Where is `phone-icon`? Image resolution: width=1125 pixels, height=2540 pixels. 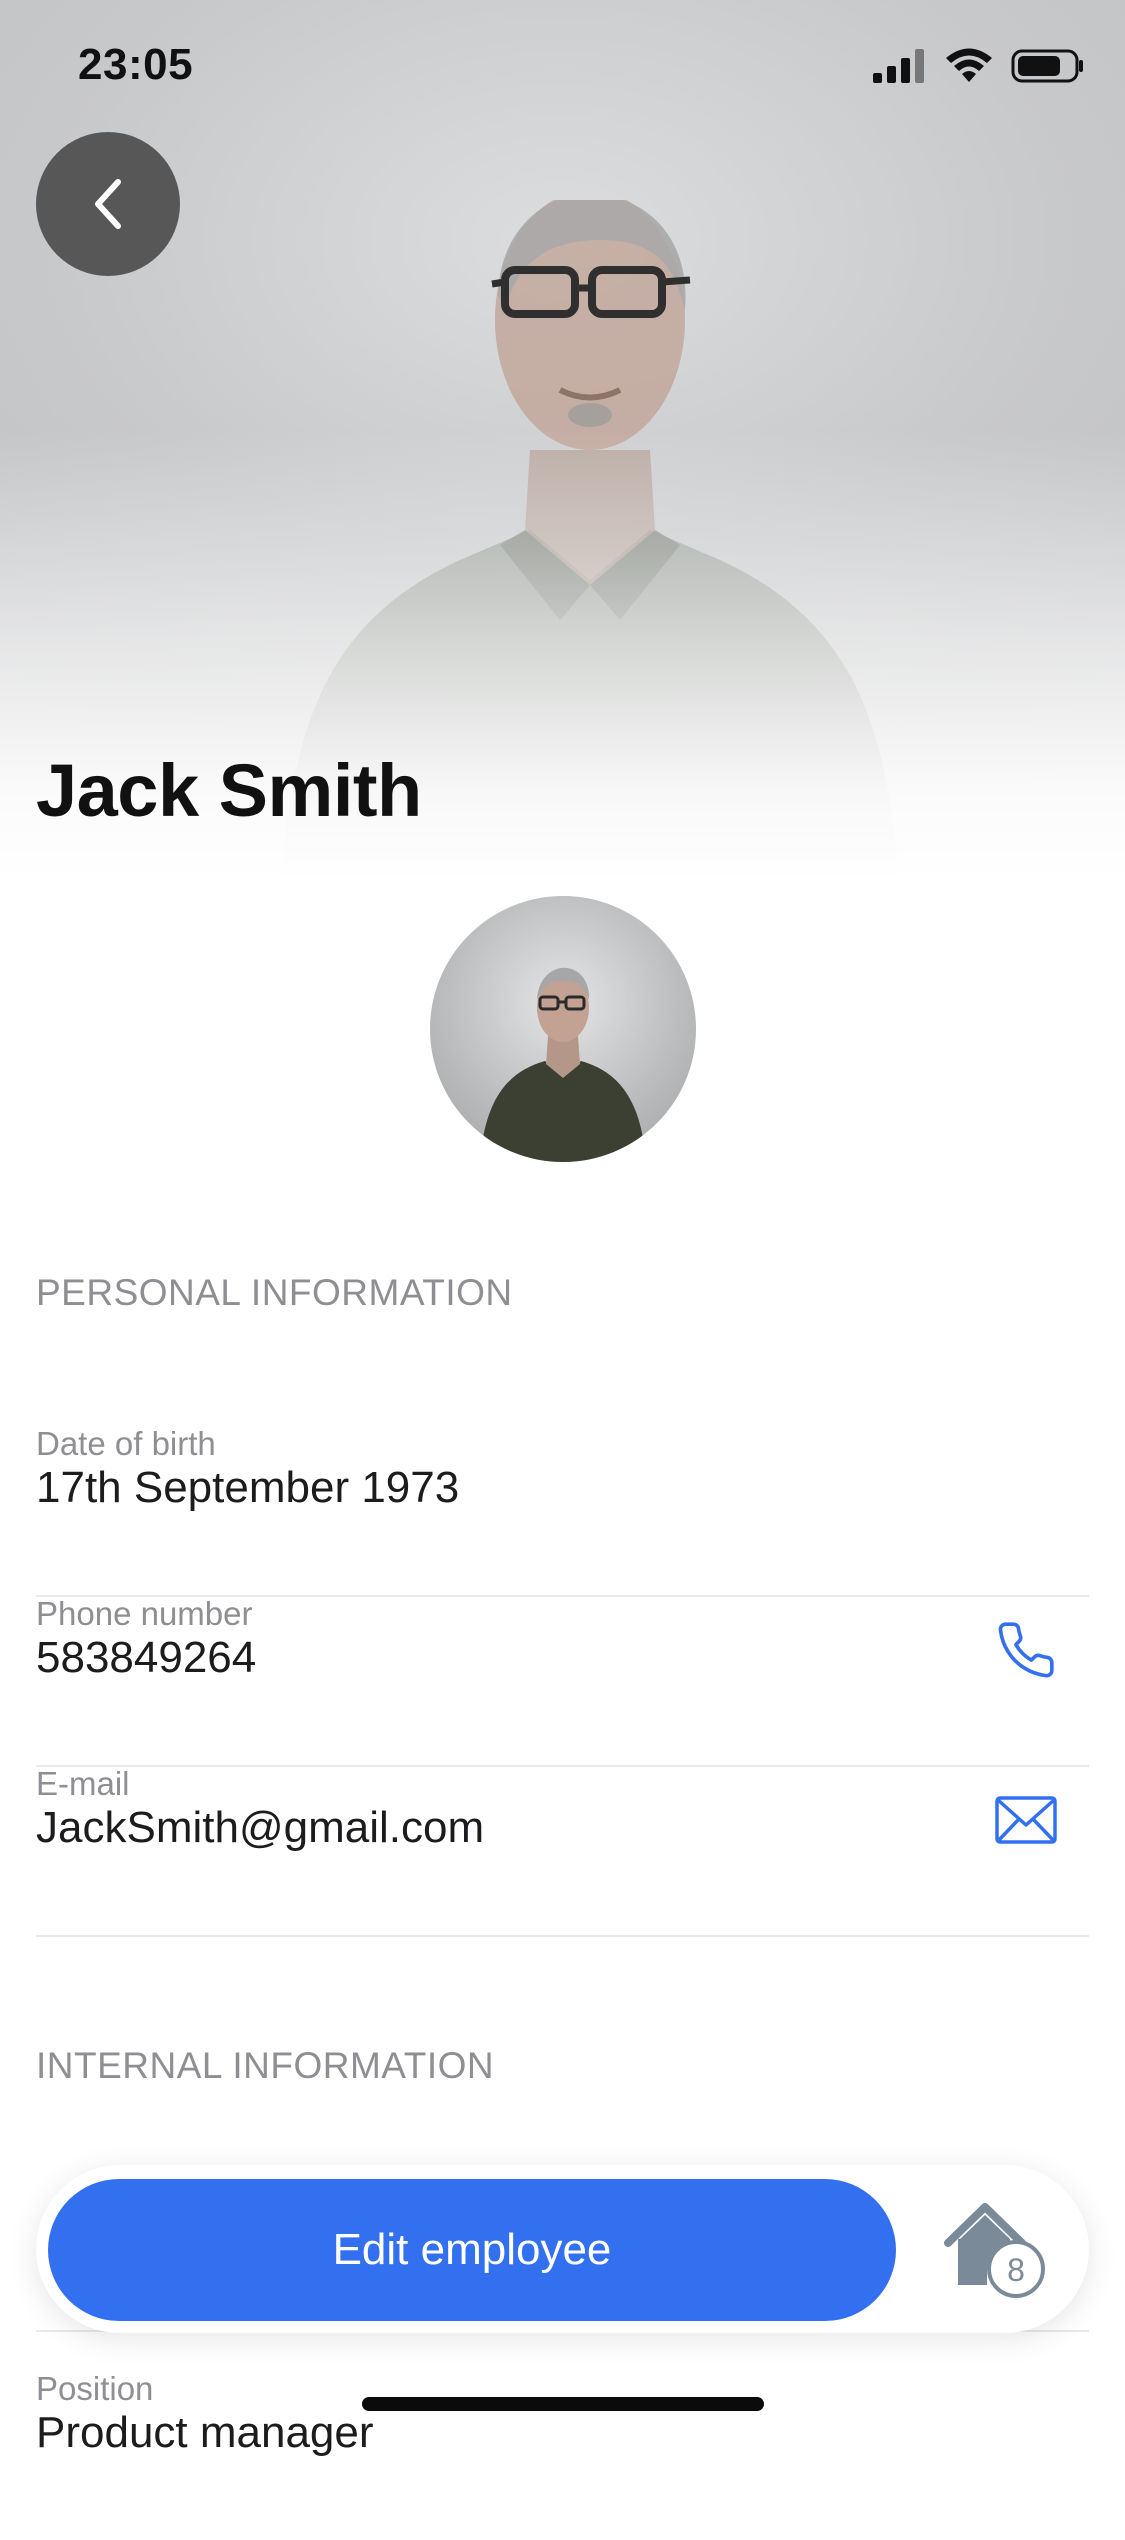 phone-icon is located at coordinates (1026, 1650).